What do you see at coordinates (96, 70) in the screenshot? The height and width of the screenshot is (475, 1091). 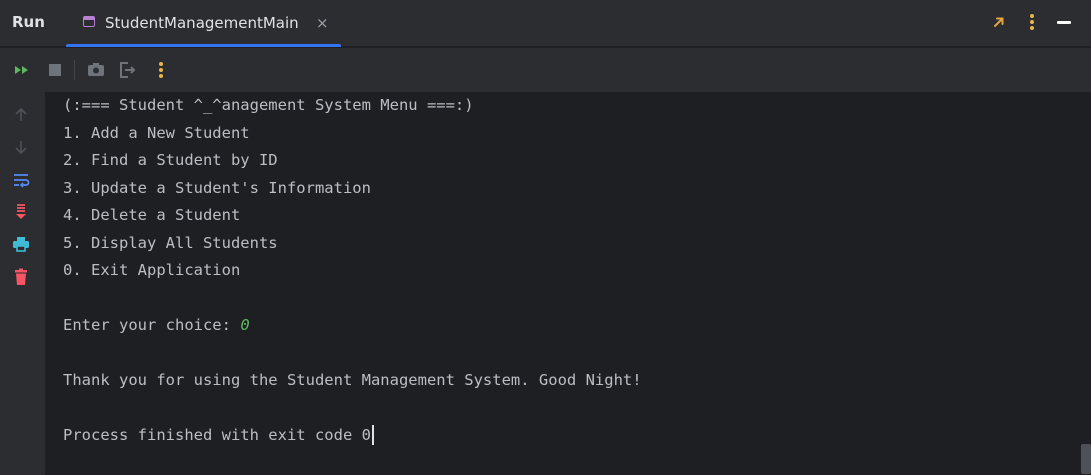 I see `screenshot-icon` at bounding box center [96, 70].